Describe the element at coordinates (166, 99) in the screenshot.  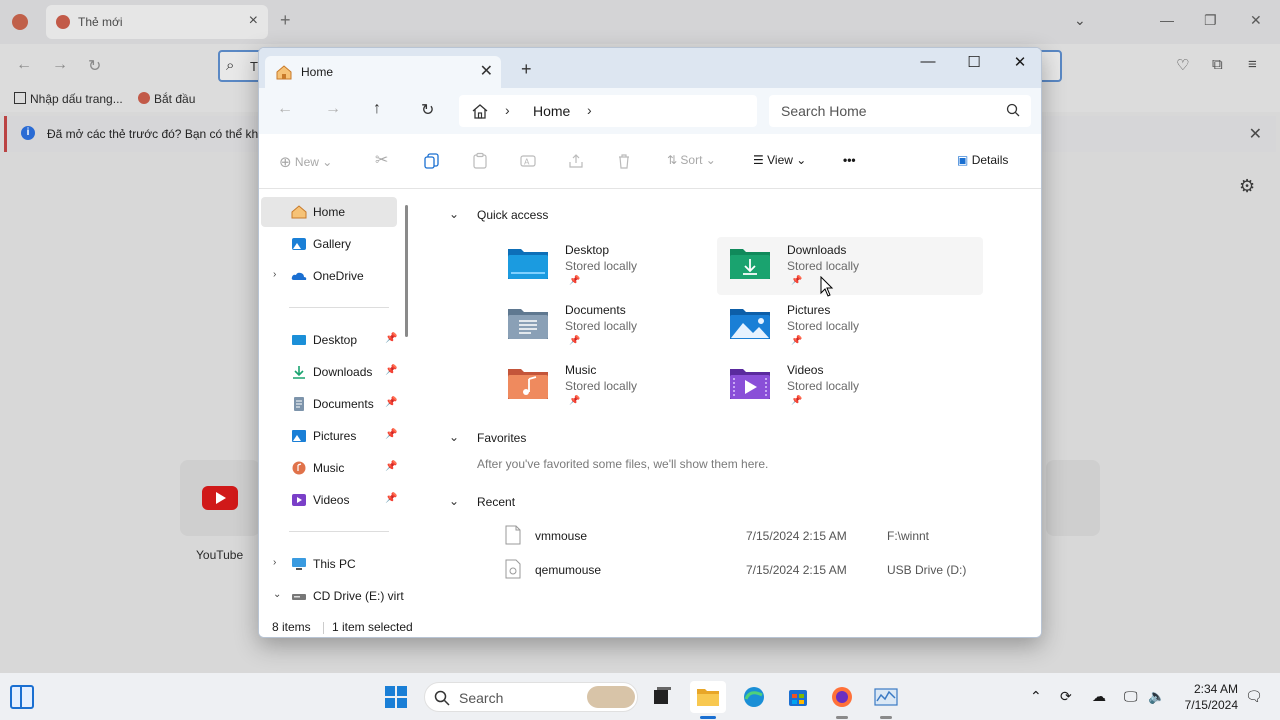
I see `bookmark-getting-started: Bắt đầu` at that location.